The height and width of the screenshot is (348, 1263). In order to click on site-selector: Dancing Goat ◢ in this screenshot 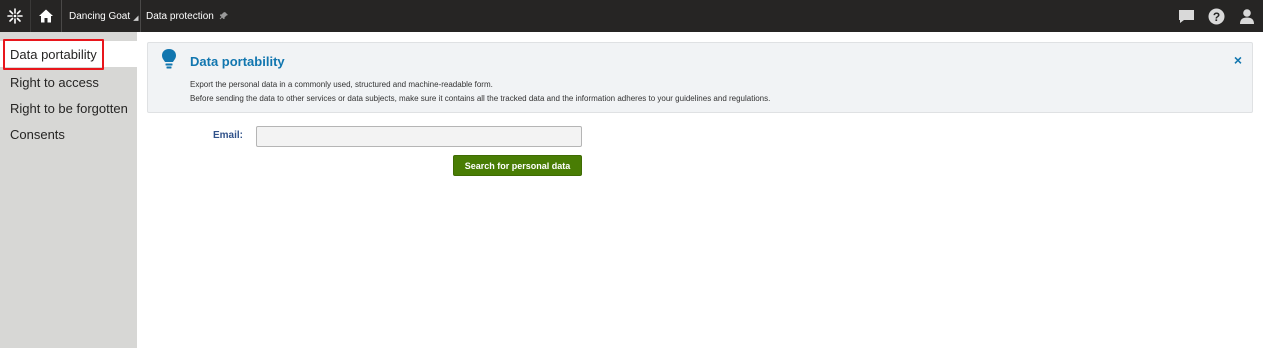, I will do `click(104, 16)`.